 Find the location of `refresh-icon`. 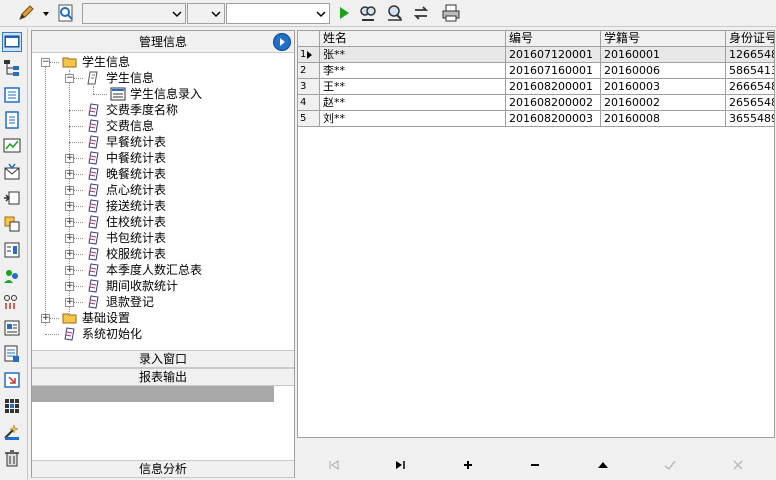

refresh-icon is located at coordinates (421, 13).